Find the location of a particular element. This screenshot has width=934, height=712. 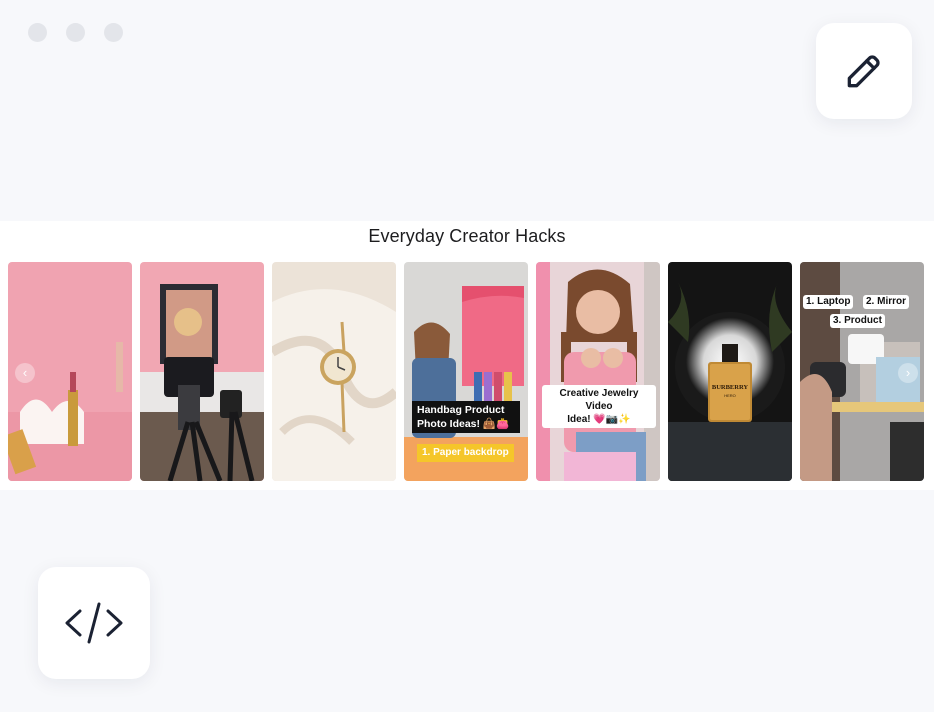

window-minimize-dot is located at coordinates (75, 32).